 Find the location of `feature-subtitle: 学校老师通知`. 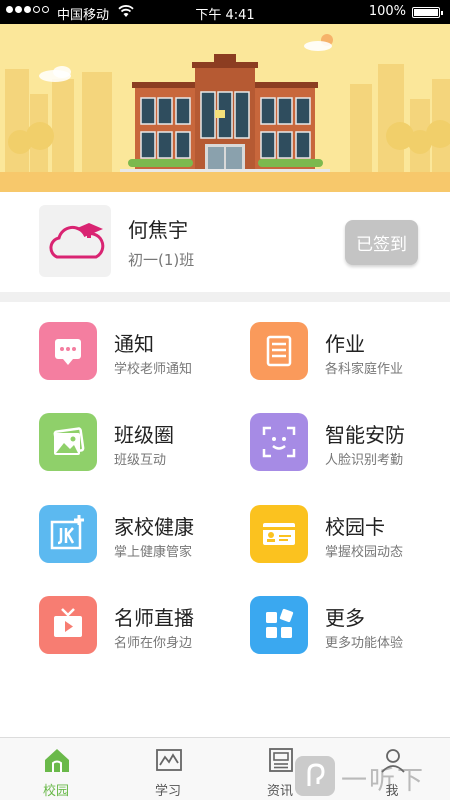

feature-subtitle: 学校老师通知 is located at coordinates (153, 369).